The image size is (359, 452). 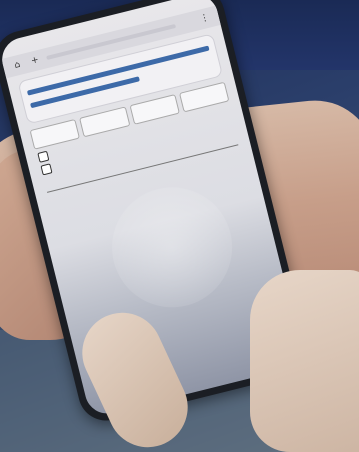 I want to click on right-hand, so click(x=304, y=361).